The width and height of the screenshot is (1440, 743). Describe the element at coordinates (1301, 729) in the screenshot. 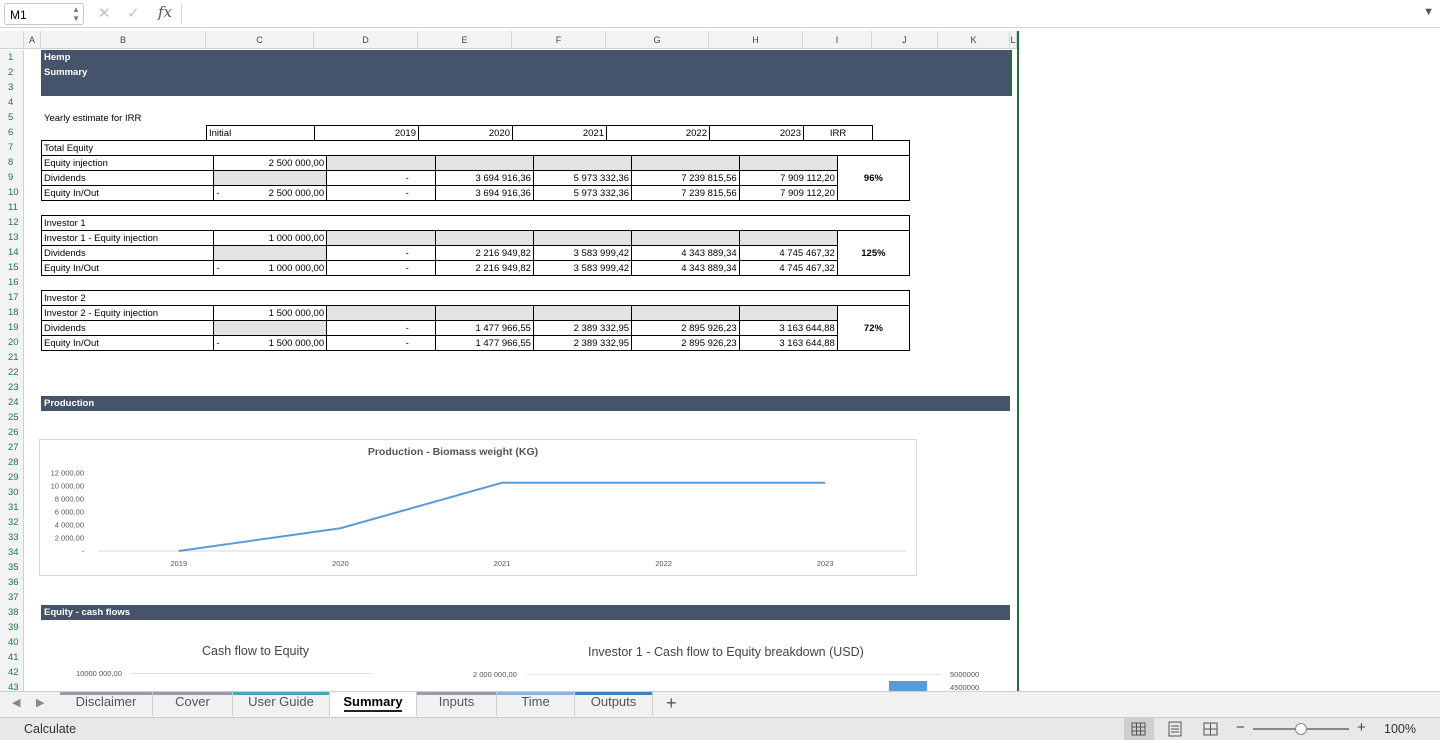

I see `zoom-slider-thumb` at that location.